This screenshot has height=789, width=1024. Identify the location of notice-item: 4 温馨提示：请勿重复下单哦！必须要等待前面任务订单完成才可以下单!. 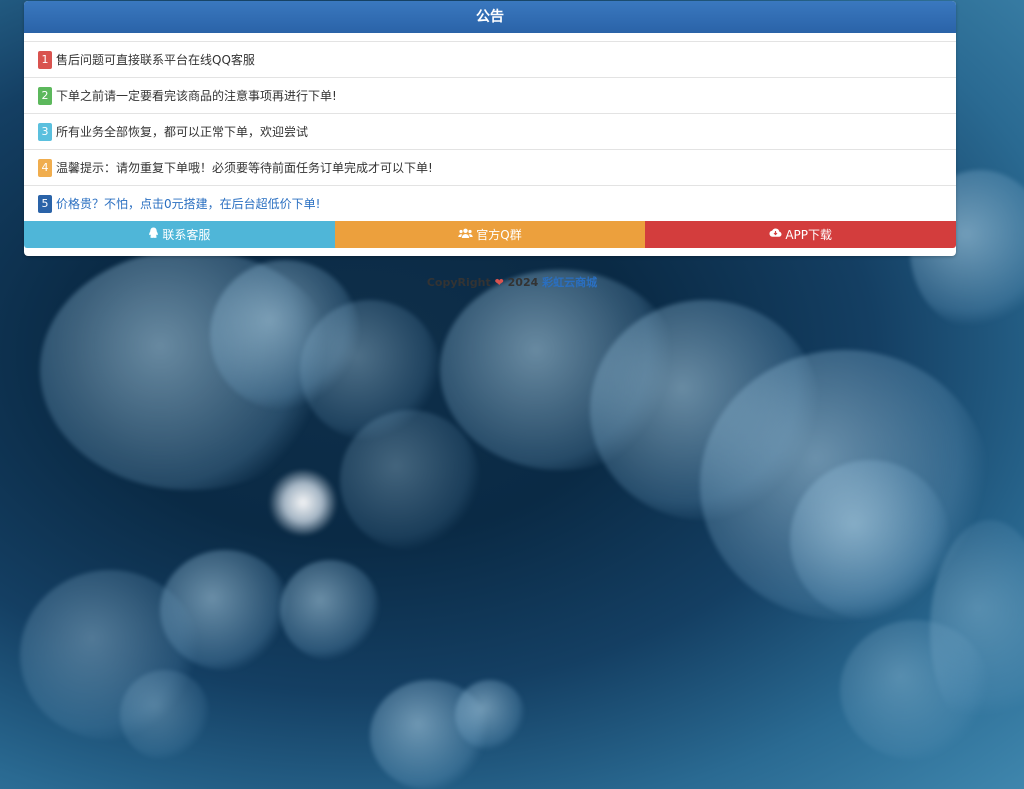
(490, 167).